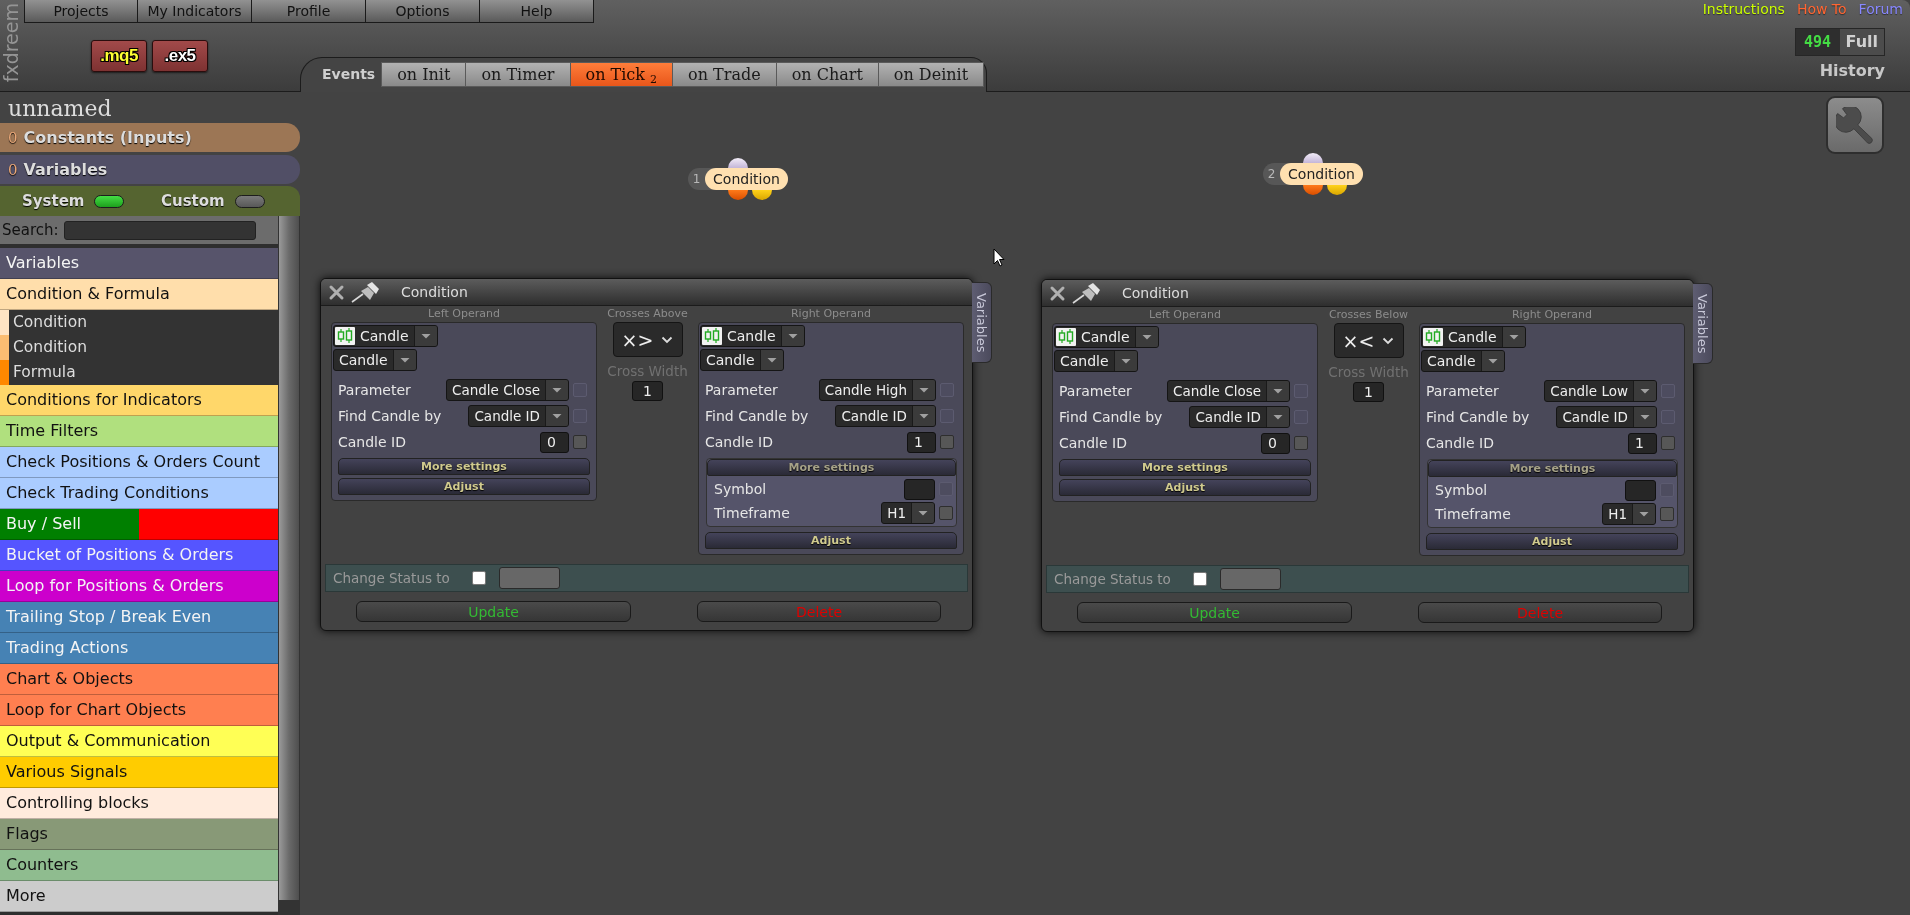  I want to click on event-tab: on Init, so click(424, 74).